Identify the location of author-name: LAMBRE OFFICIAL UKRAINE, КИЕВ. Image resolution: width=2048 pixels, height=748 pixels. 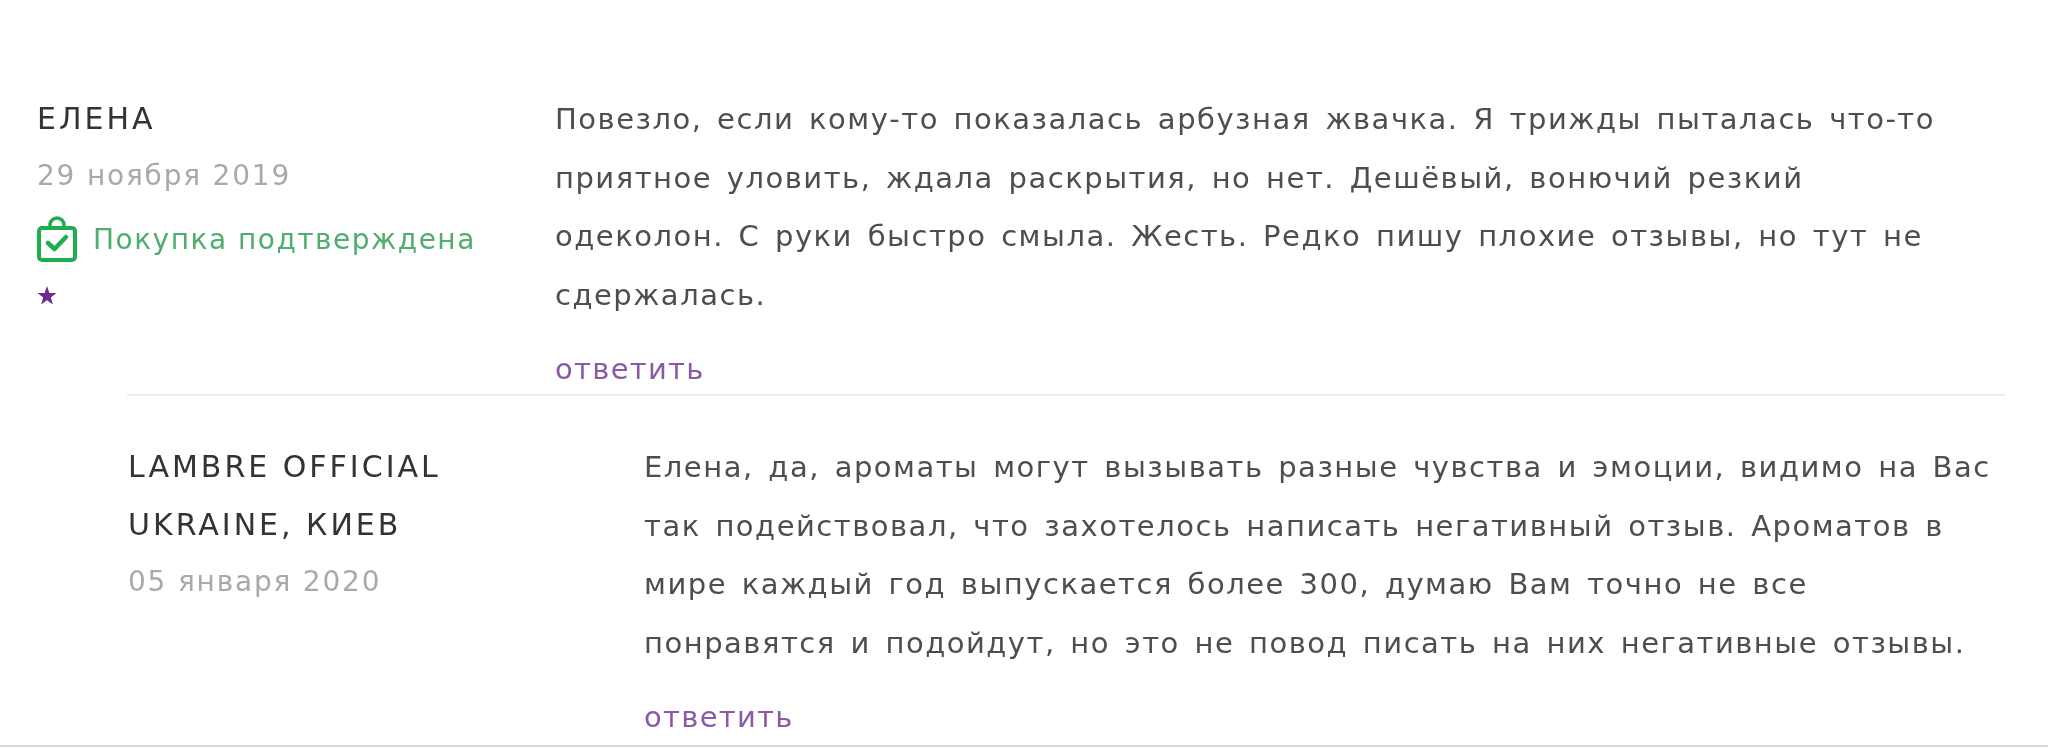
(285, 496).